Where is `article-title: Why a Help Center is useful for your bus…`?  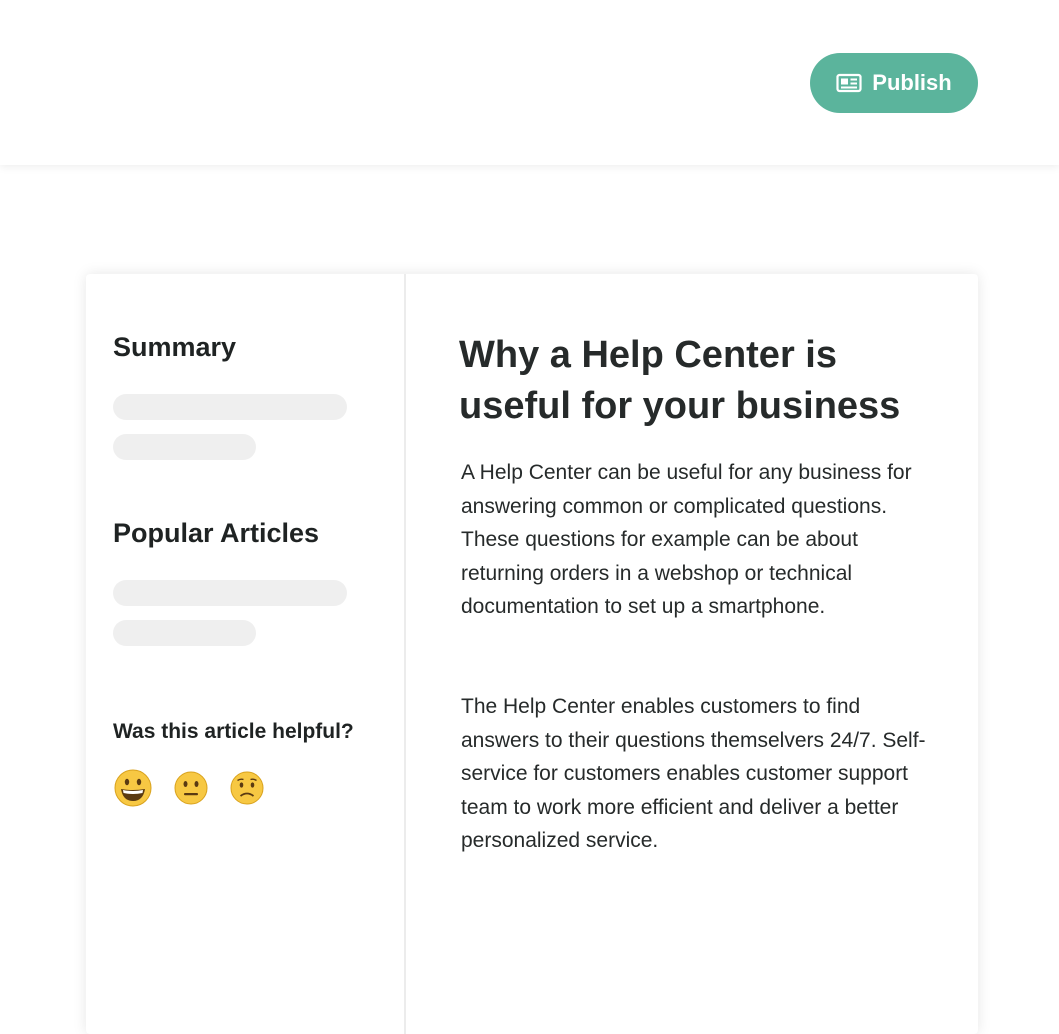
article-title: Why a Help Center is useful for your bus… is located at coordinates (680, 380).